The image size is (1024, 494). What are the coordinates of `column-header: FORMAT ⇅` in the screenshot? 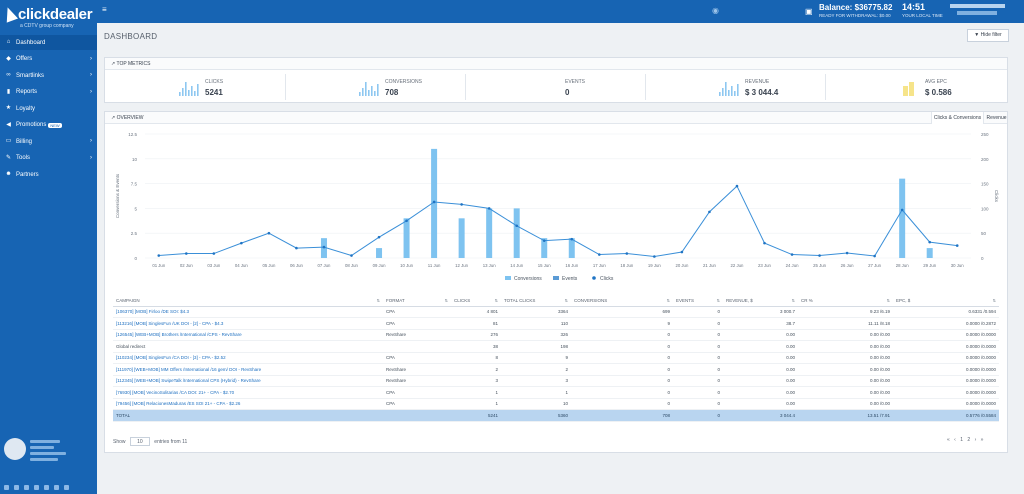 It's located at (417, 301).